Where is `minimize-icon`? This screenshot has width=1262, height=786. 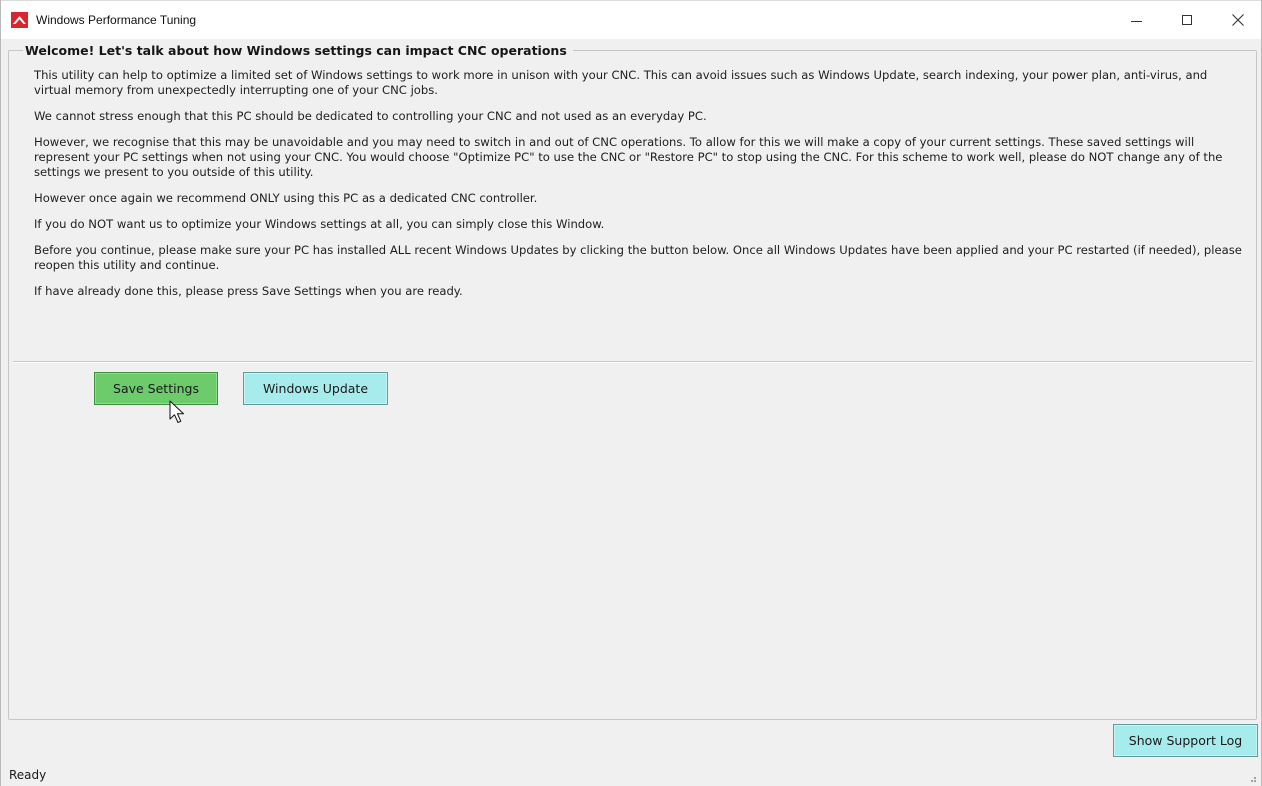
minimize-icon is located at coordinates (1136, 21).